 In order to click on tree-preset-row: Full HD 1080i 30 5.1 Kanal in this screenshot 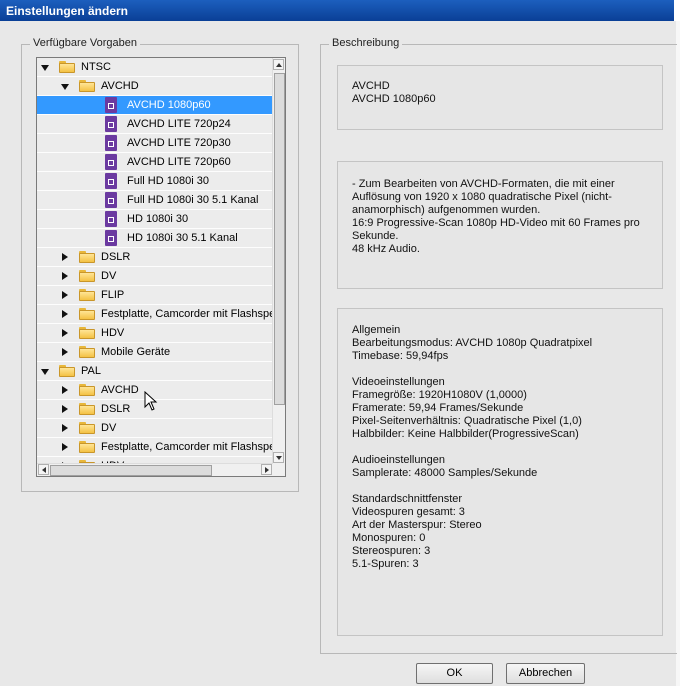, I will do `click(155, 200)`.